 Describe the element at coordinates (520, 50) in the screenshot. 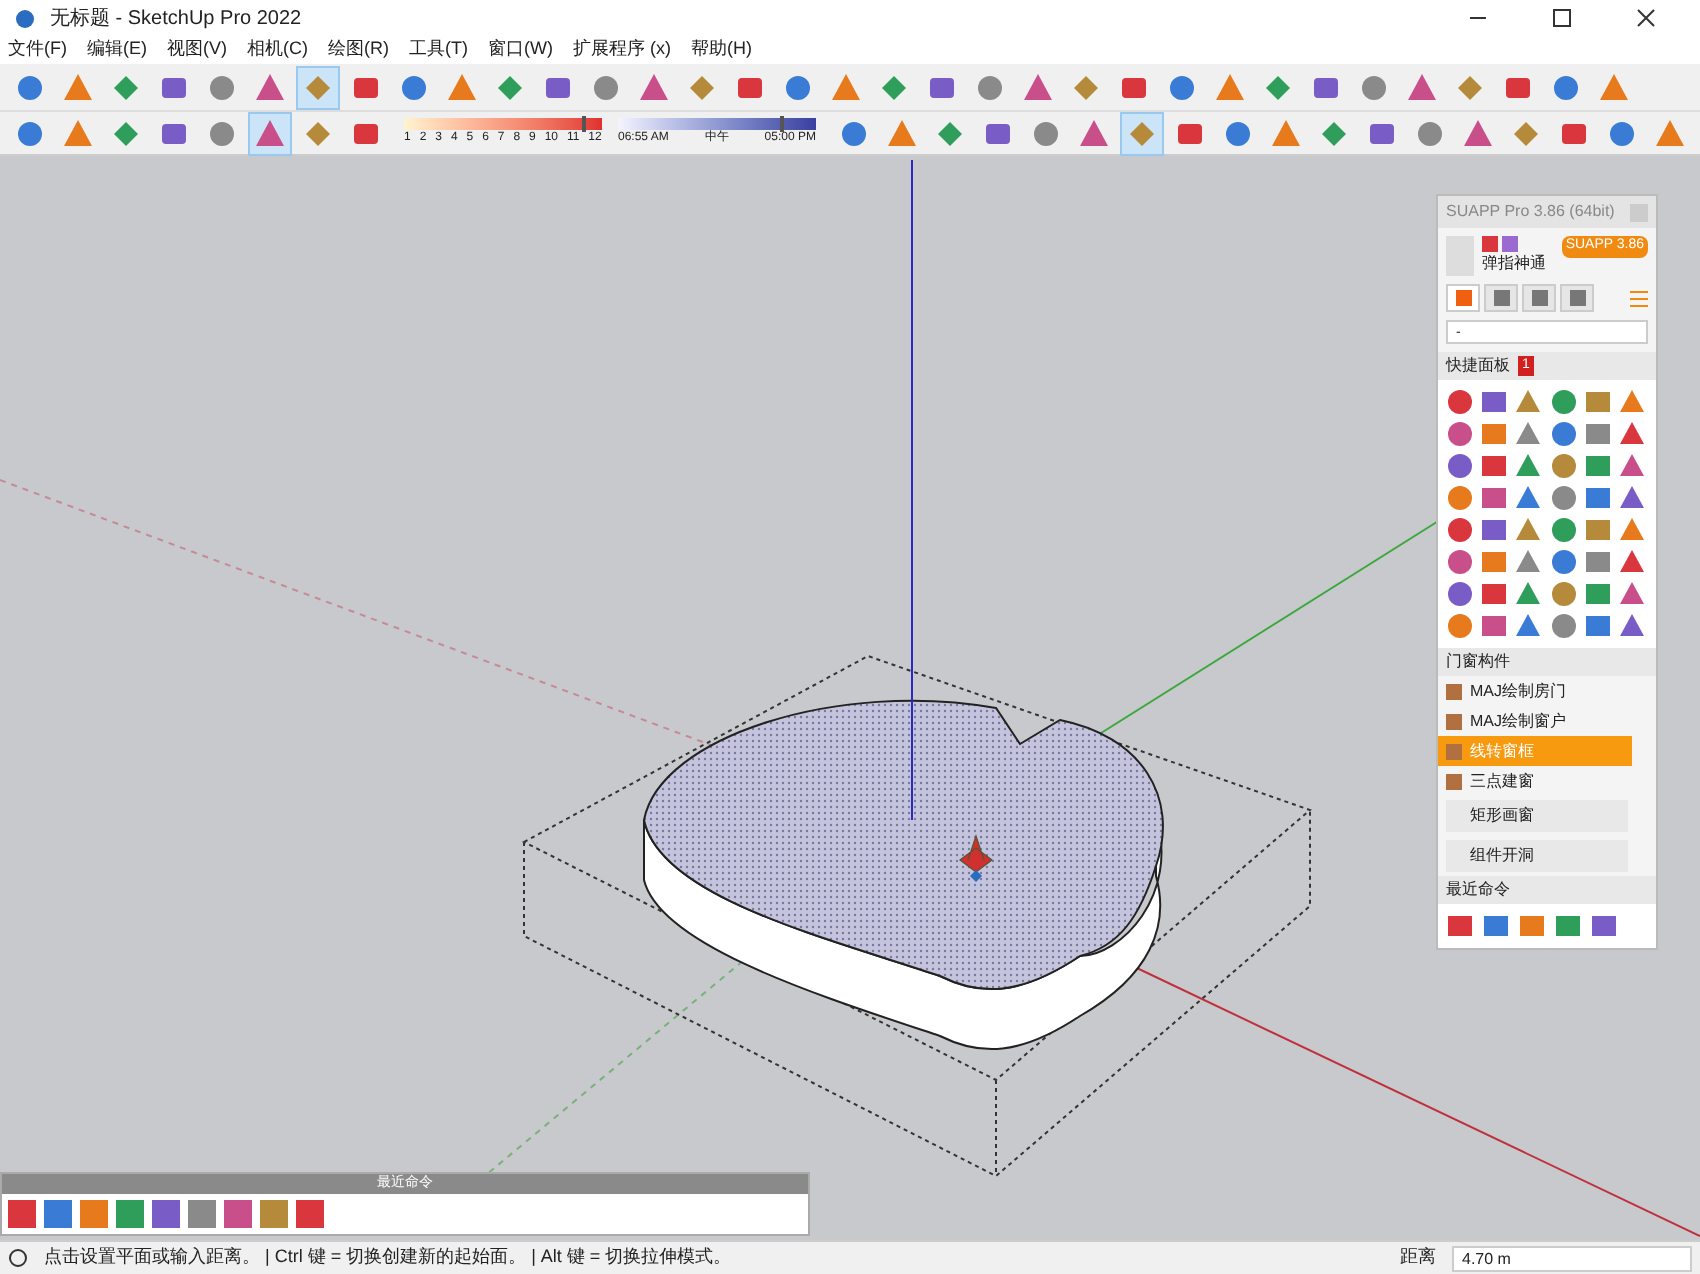

I see `menu-item: 窗口(W)` at that location.